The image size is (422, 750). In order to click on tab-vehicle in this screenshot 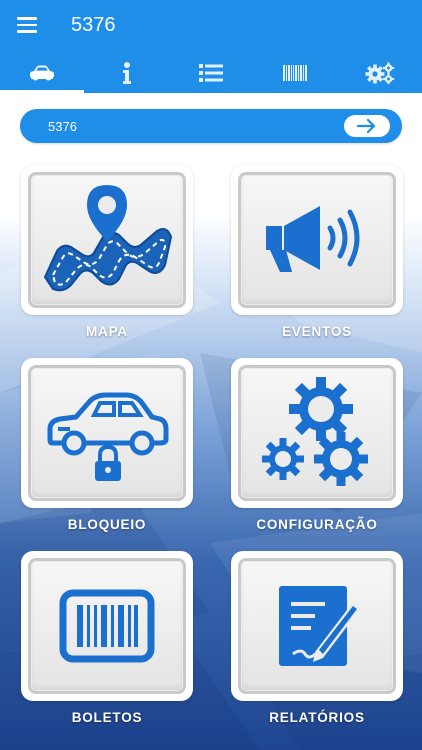, I will do `click(42, 72)`.